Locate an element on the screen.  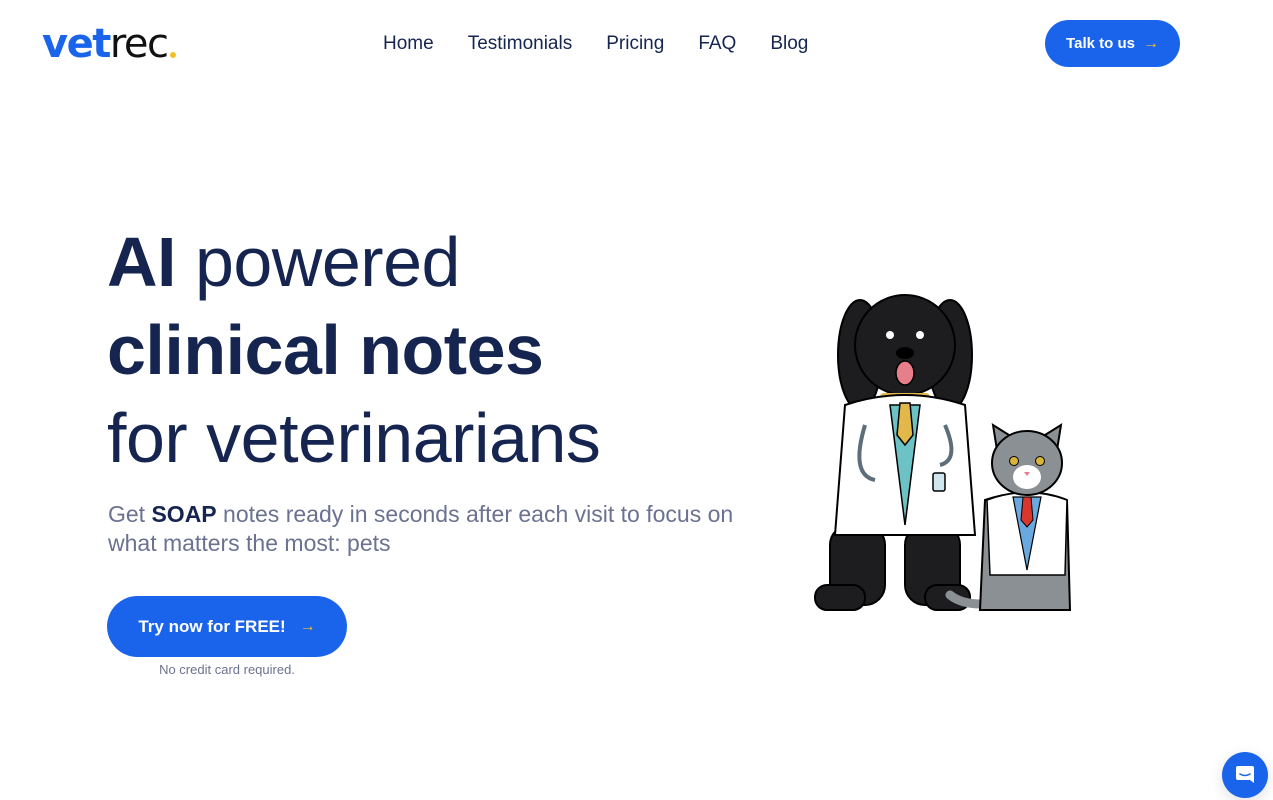
hero-title-clinical-notes: clinical notes is located at coordinates (325, 350).